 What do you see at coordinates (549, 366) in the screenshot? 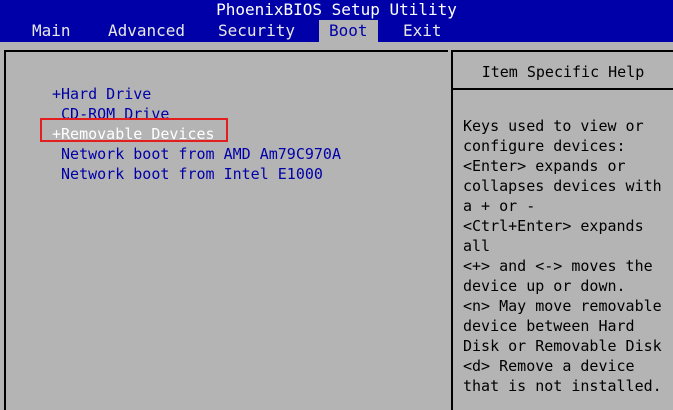
I see `help-line: <d> Remove a device` at bounding box center [549, 366].